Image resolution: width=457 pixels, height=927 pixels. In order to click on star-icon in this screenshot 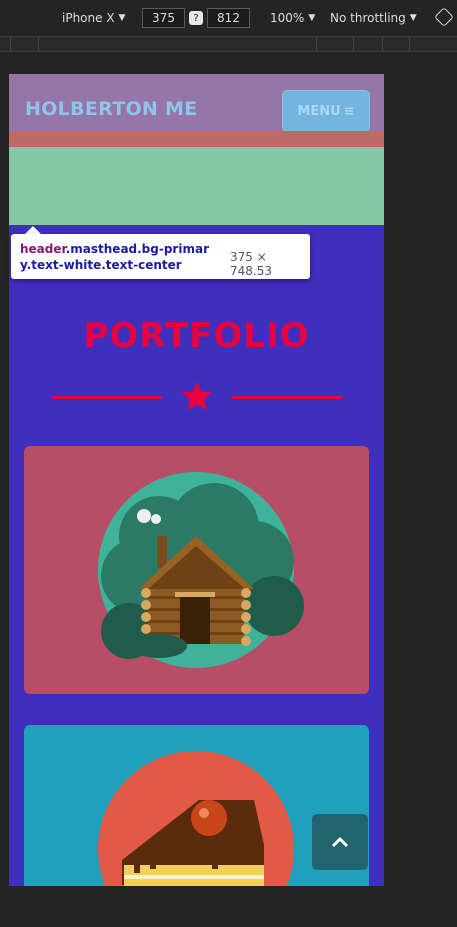, I will do `click(197, 396)`.